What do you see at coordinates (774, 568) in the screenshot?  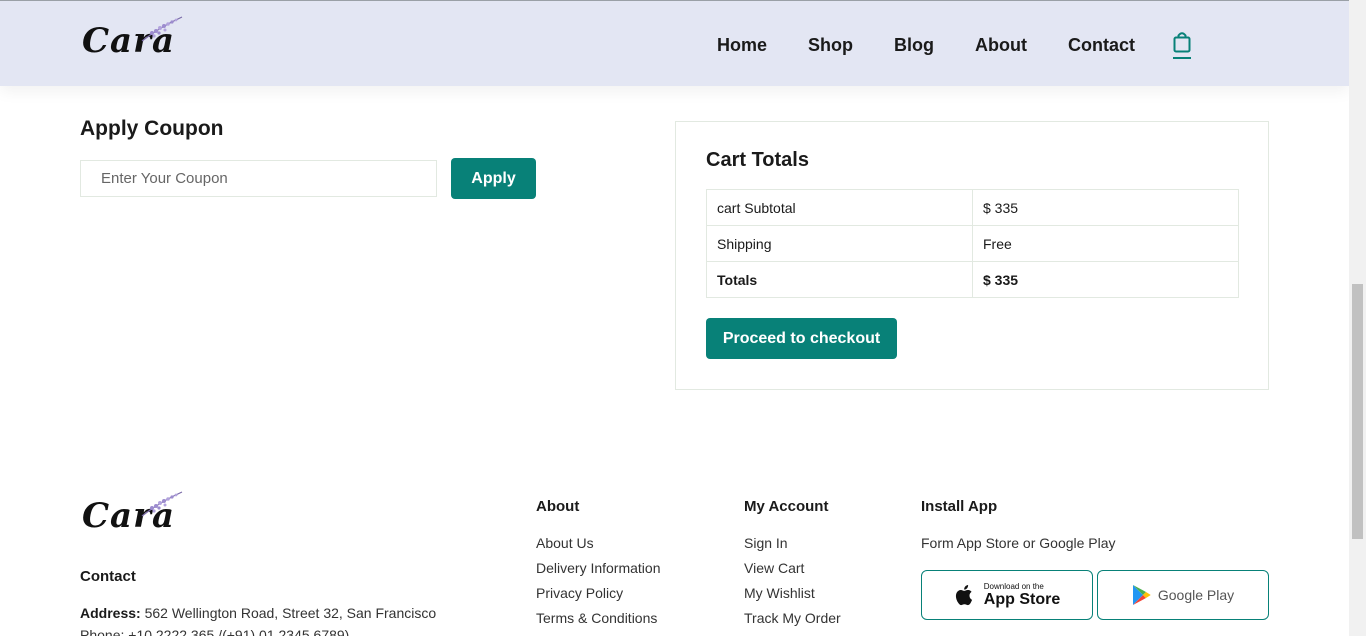 I see `footer-link-view-cart: View Cart` at bounding box center [774, 568].